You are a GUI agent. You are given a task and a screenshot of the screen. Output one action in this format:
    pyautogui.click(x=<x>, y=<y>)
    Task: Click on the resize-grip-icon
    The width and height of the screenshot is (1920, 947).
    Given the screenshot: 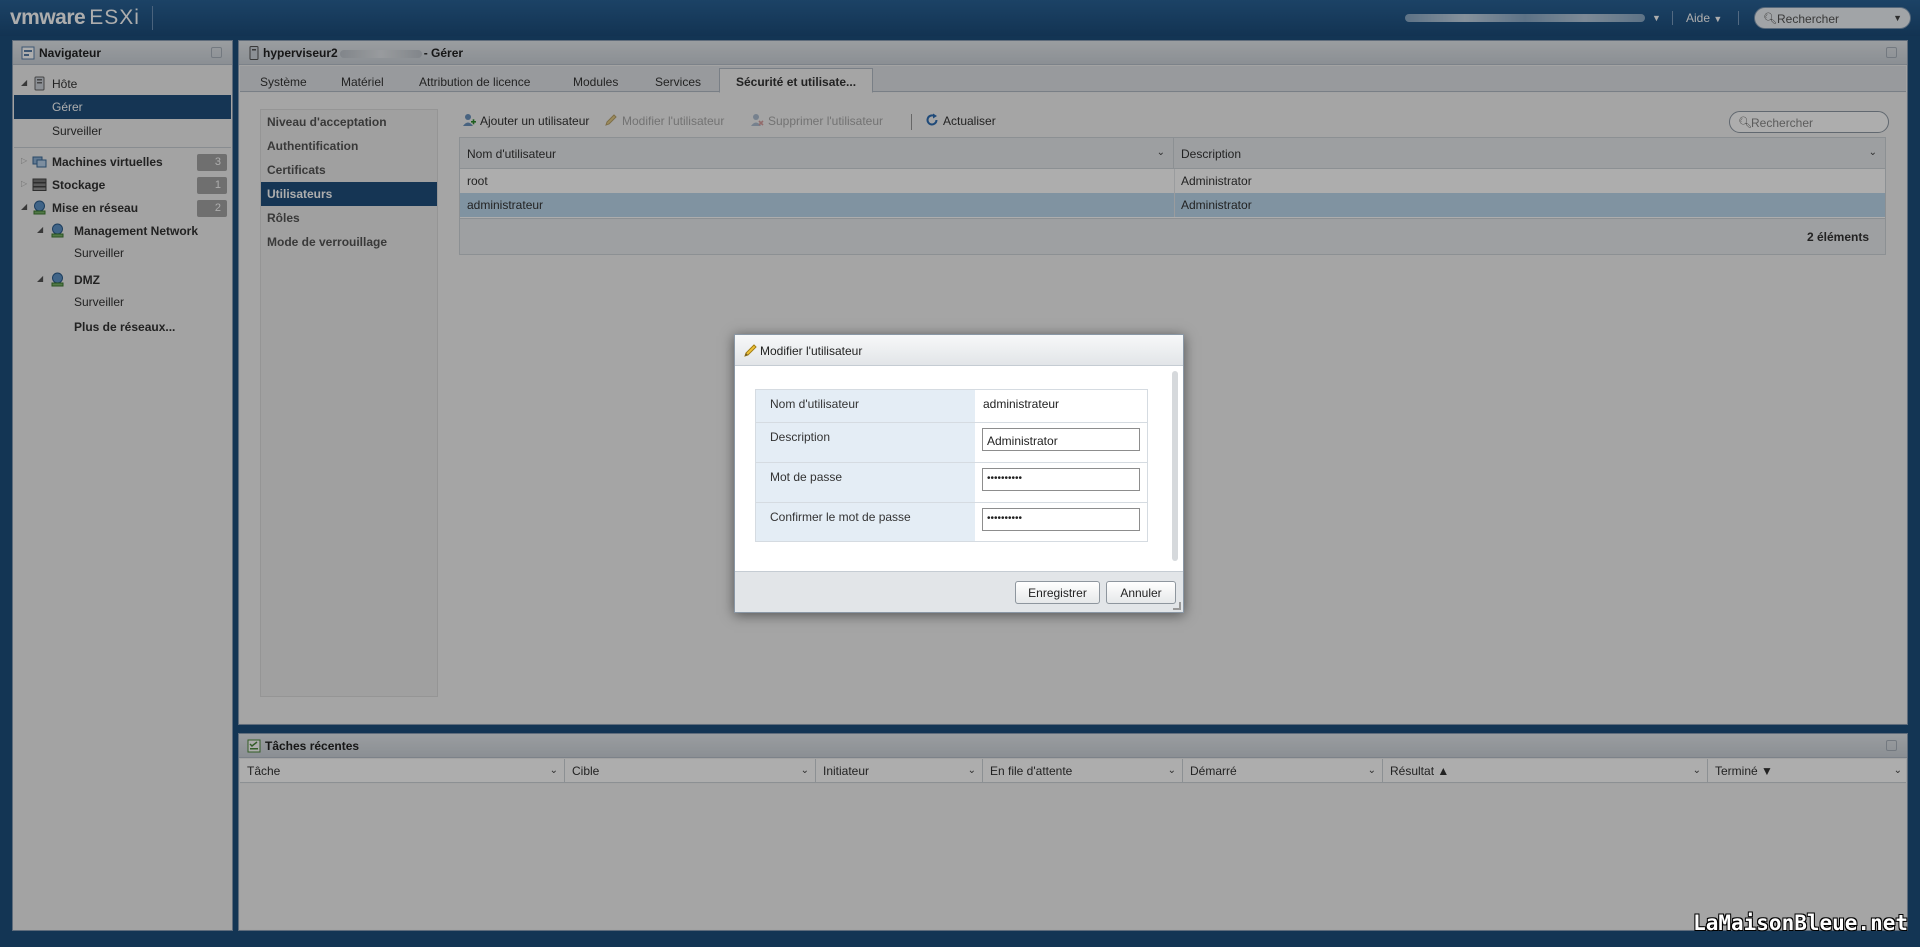 What is the action you would take?
    pyautogui.click(x=1177, y=606)
    